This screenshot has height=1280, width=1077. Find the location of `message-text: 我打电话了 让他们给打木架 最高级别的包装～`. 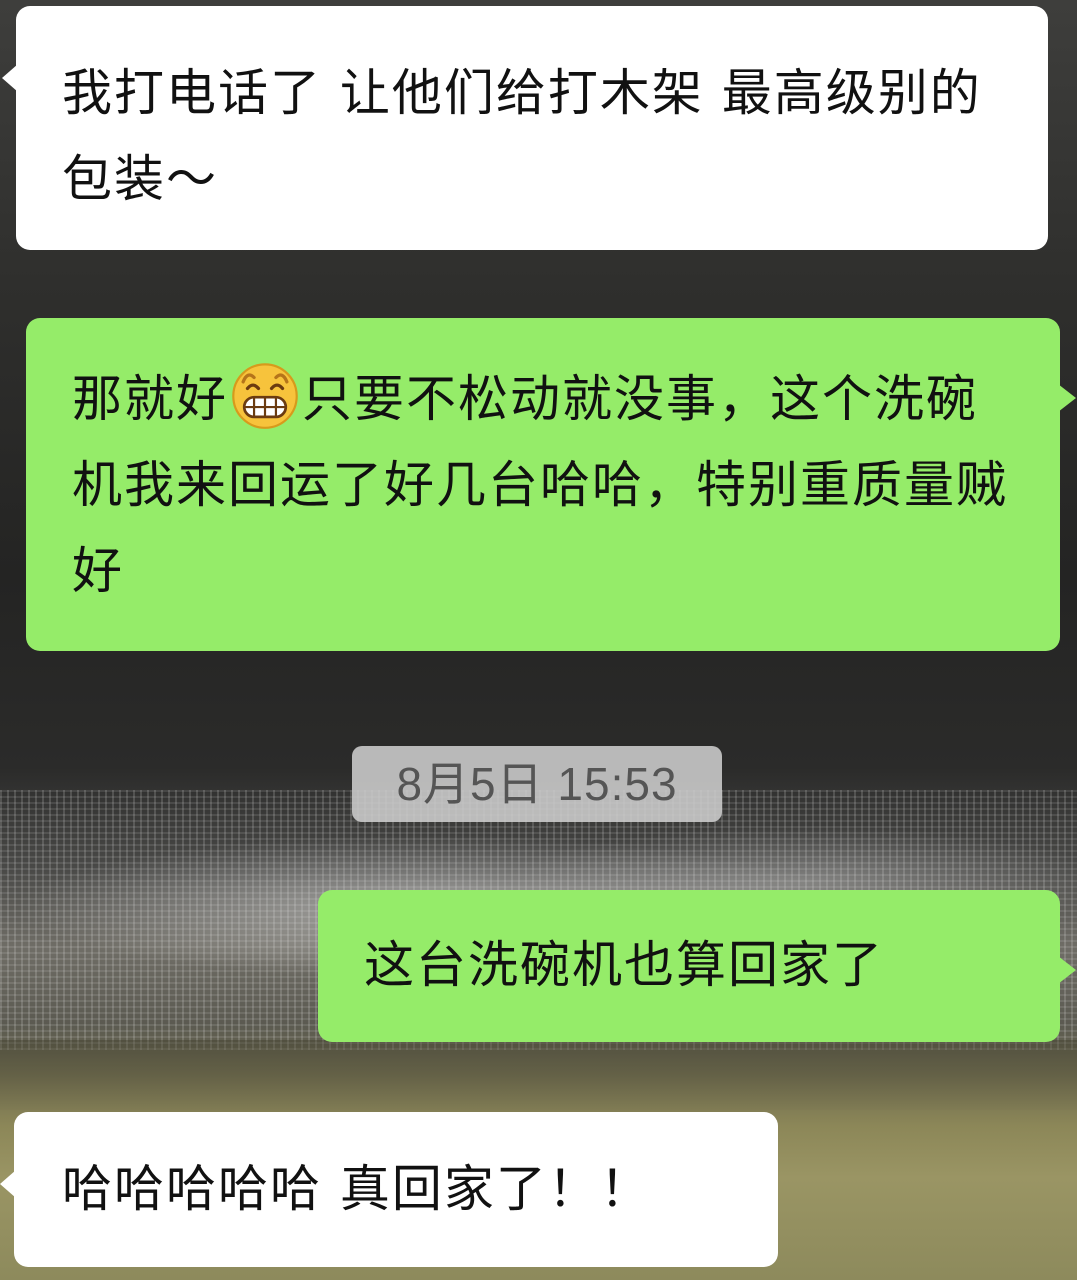

message-text: 我打电话了 让他们给打木架 最高级别的包装～ is located at coordinates (522, 136).